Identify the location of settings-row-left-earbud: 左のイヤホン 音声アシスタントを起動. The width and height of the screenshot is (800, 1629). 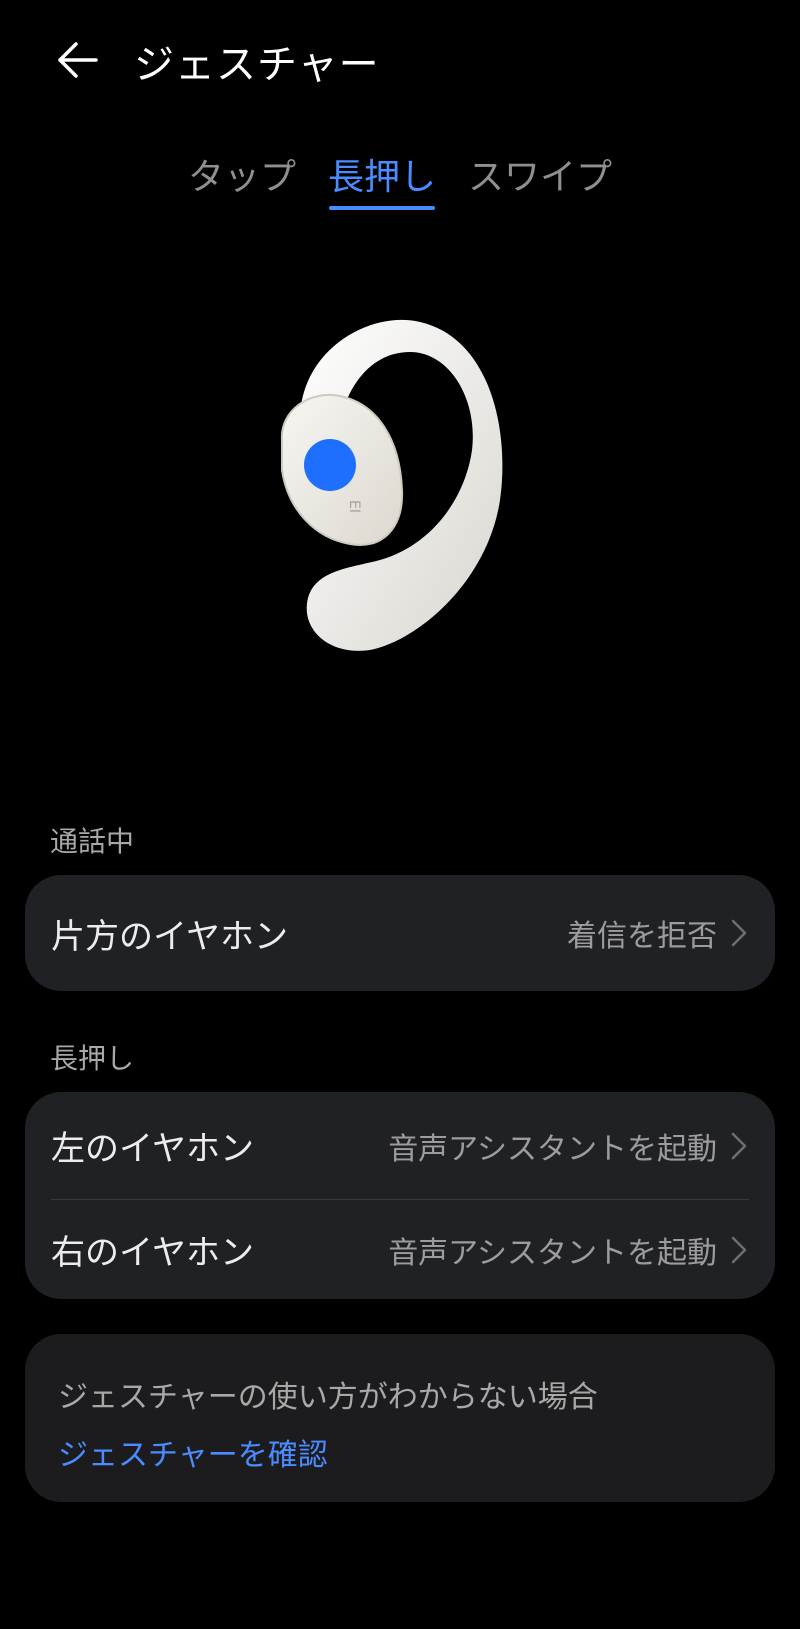
(400, 1145).